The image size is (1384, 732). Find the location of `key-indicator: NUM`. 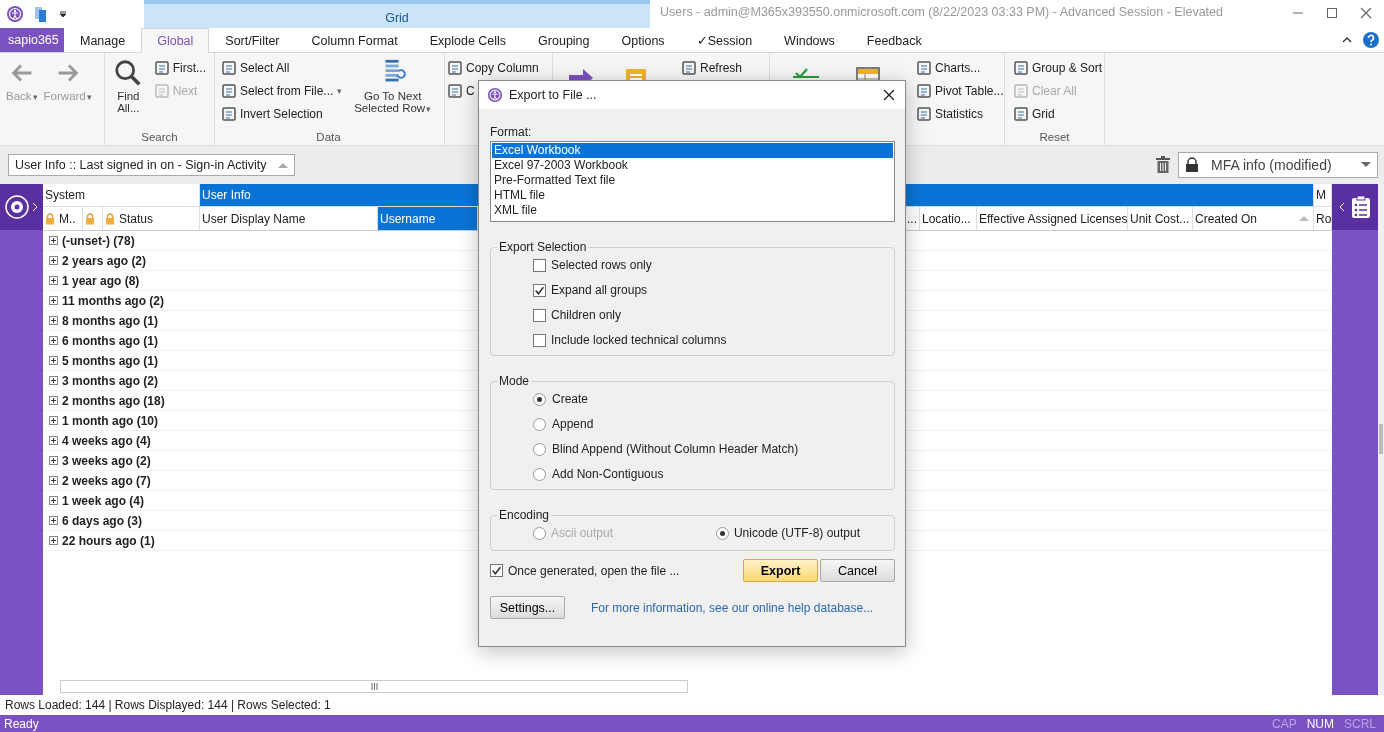

key-indicator: NUM is located at coordinates (1320, 723).